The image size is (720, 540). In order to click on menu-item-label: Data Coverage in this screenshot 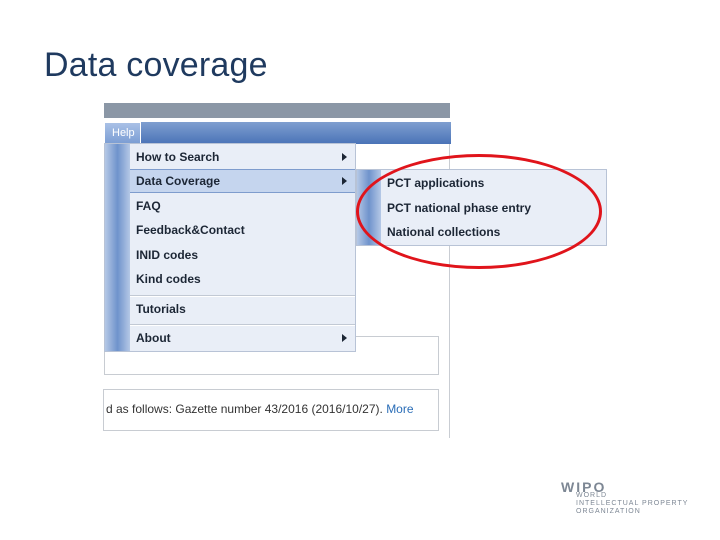, I will do `click(178, 181)`.